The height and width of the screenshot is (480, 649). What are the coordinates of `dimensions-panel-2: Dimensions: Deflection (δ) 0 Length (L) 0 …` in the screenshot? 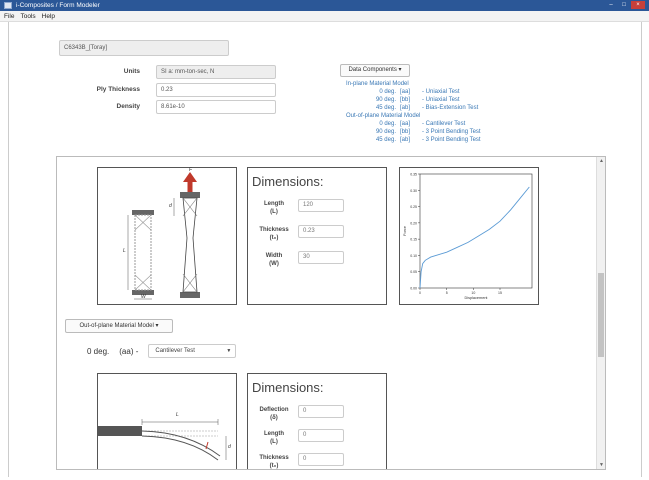 It's located at (317, 421).